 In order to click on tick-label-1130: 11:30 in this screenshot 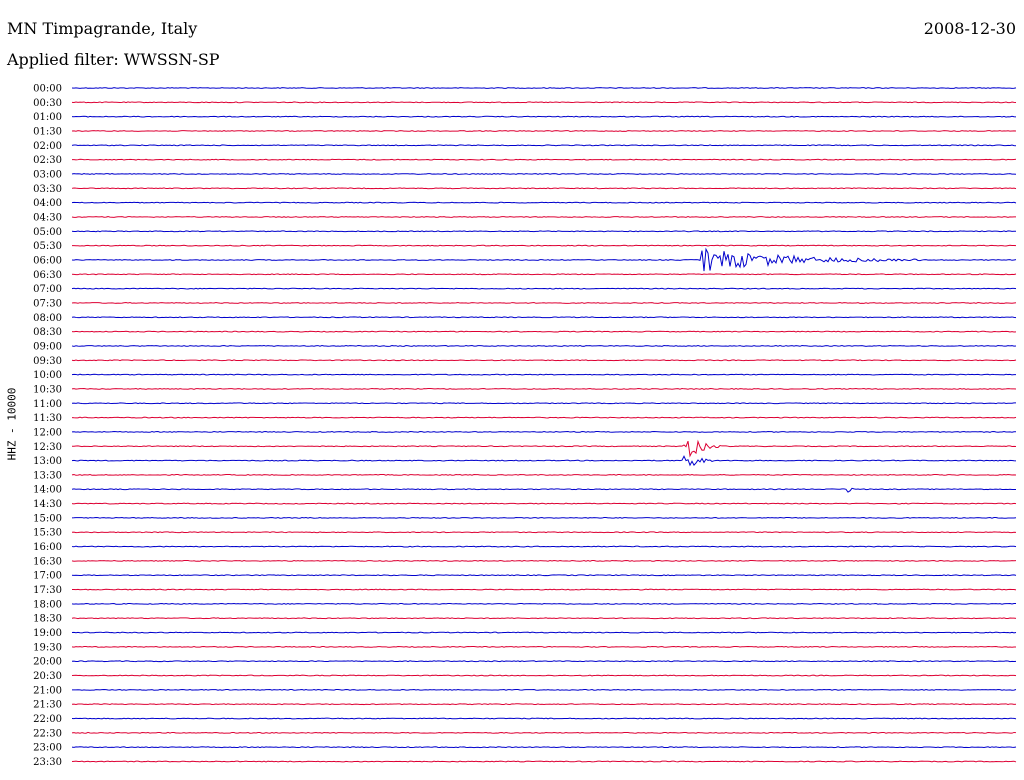, I will do `click(47, 418)`.